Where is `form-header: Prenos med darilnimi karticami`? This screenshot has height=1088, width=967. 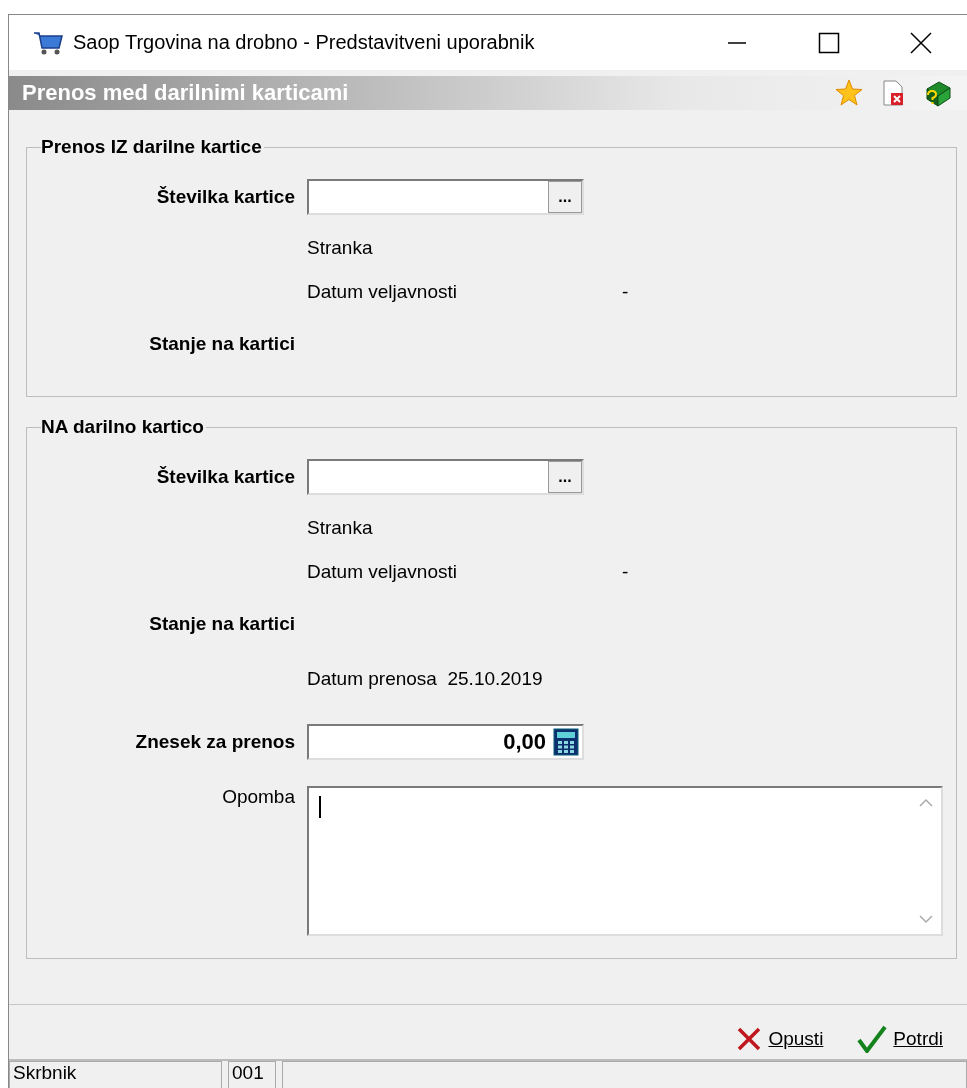
form-header: Prenos med darilnimi karticami is located at coordinates (488, 93).